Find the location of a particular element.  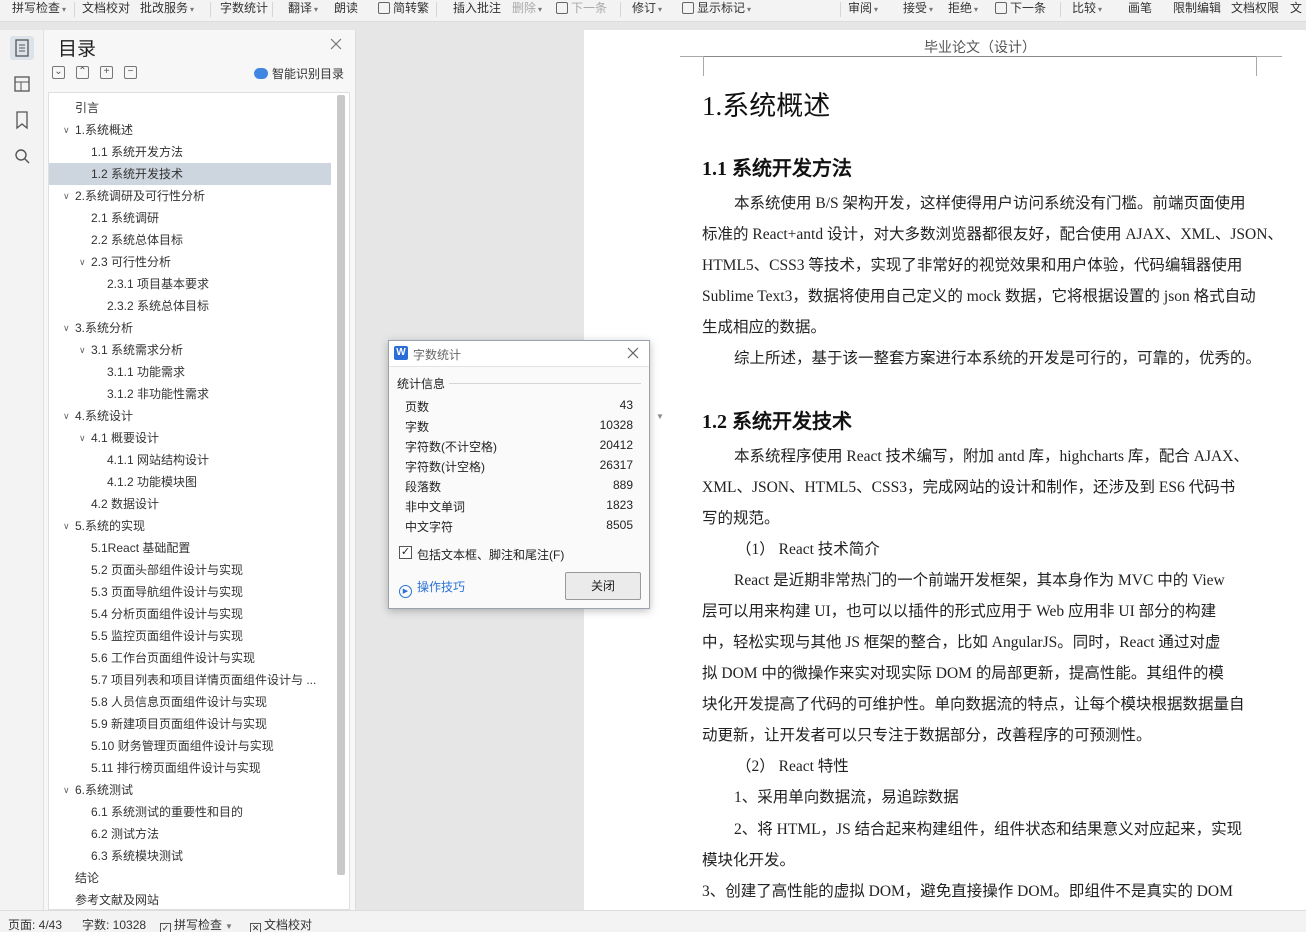

stat-row: 页数 43 is located at coordinates (519, 405).